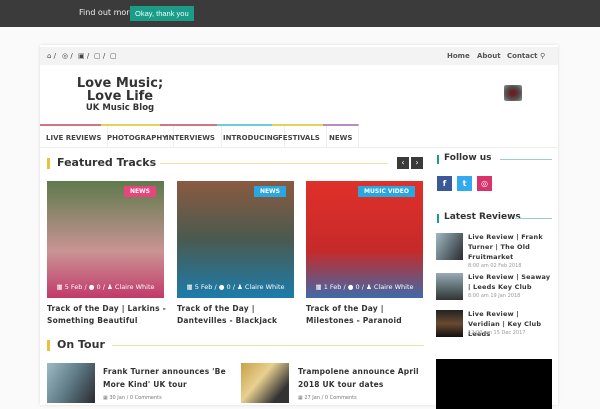 The image size is (600, 409). Describe the element at coordinates (489, 56) in the screenshot. I see `nav-about: About` at that location.